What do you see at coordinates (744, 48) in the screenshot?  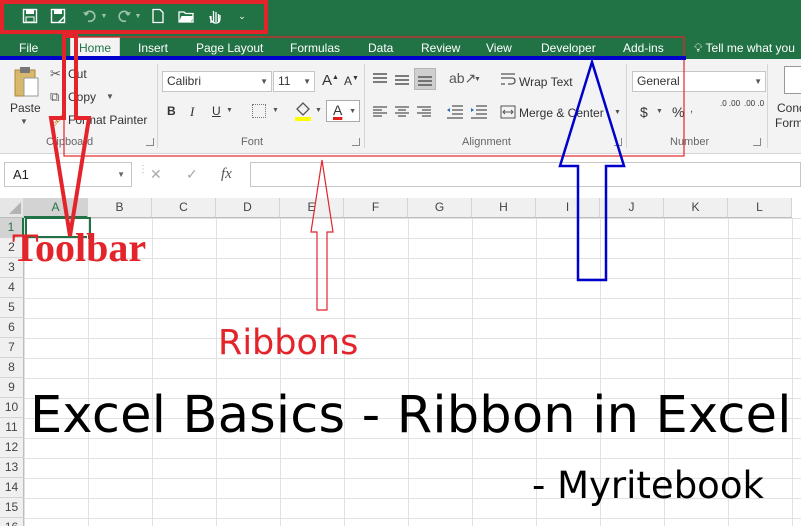 I see `tell-me-box: 💡︎ Tell me what you` at bounding box center [744, 48].